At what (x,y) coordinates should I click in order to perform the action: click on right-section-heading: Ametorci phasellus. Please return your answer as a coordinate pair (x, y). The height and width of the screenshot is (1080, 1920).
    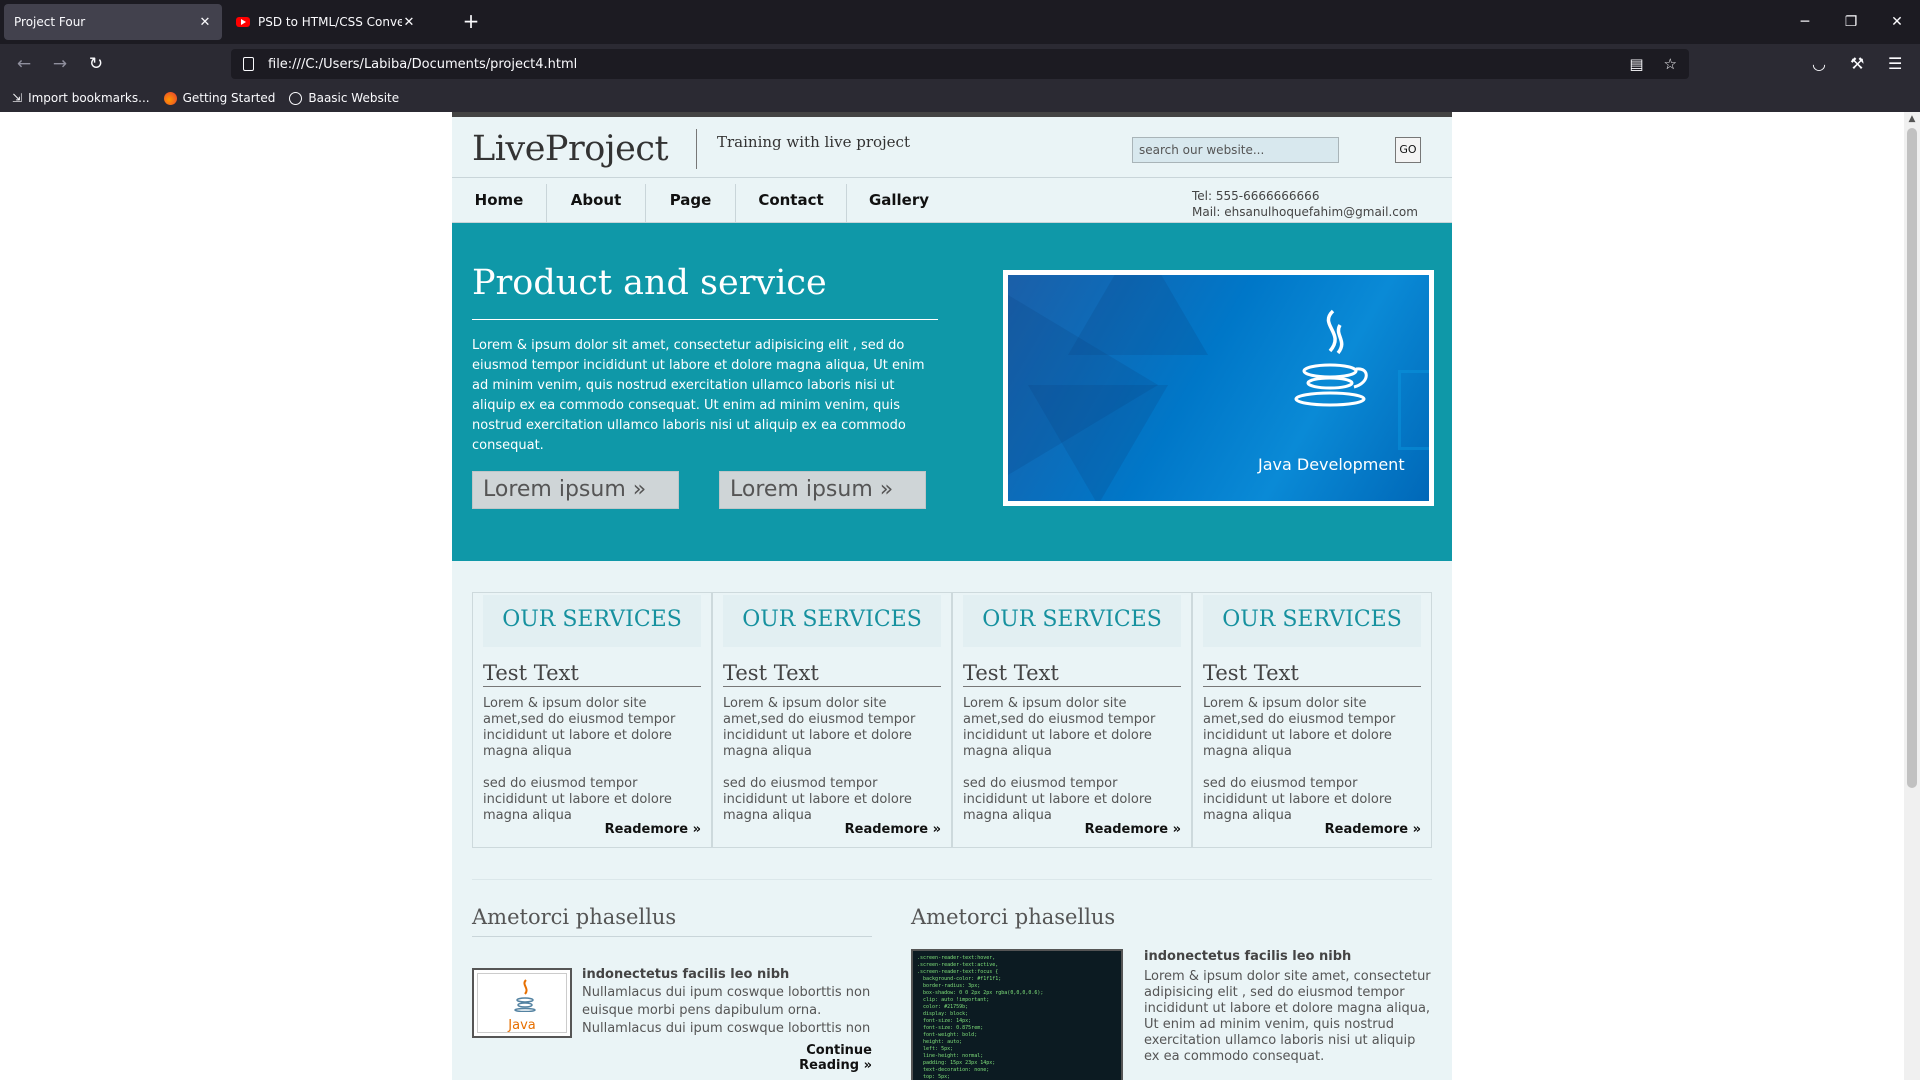
    Looking at the image, I should click on (1013, 917).